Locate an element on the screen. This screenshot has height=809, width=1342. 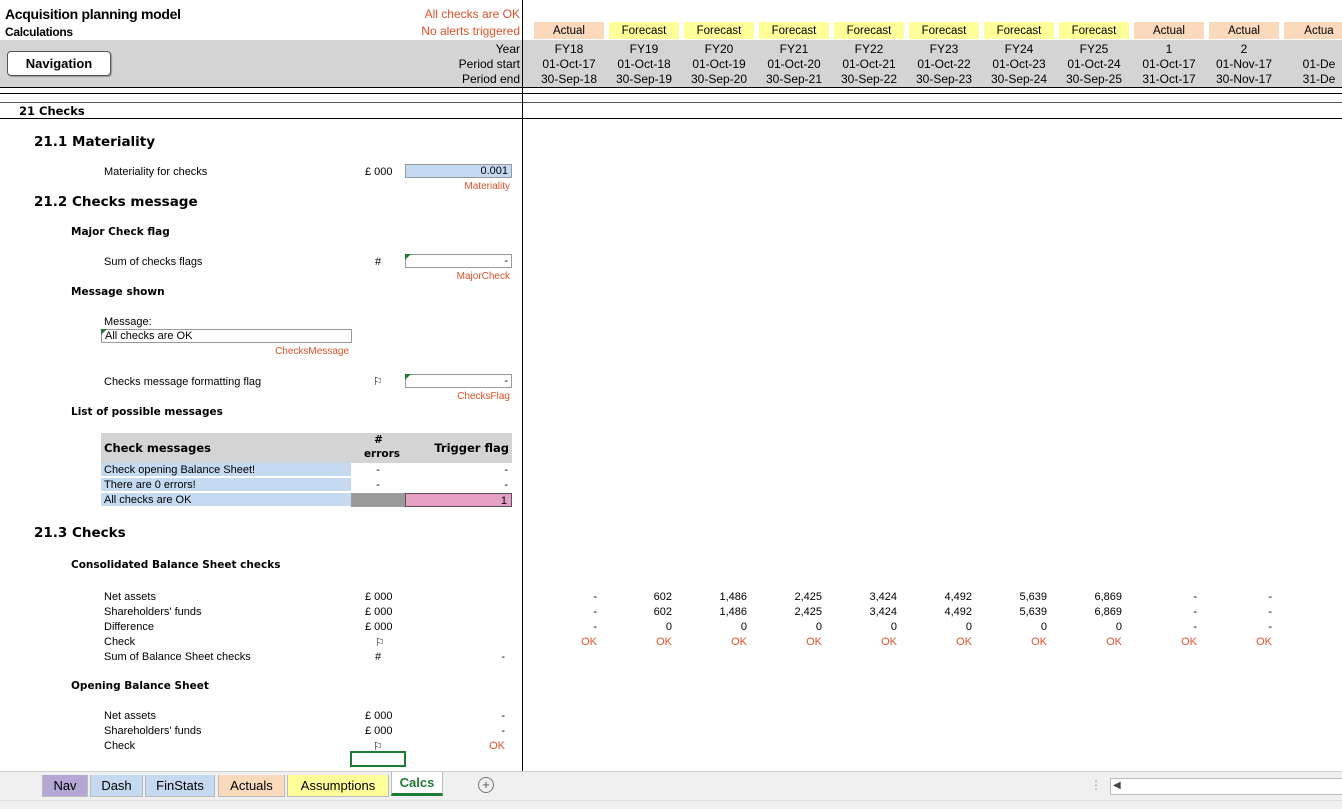
message-row-text: Check opening Balance Sheet! is located at coordinates (226, 470).